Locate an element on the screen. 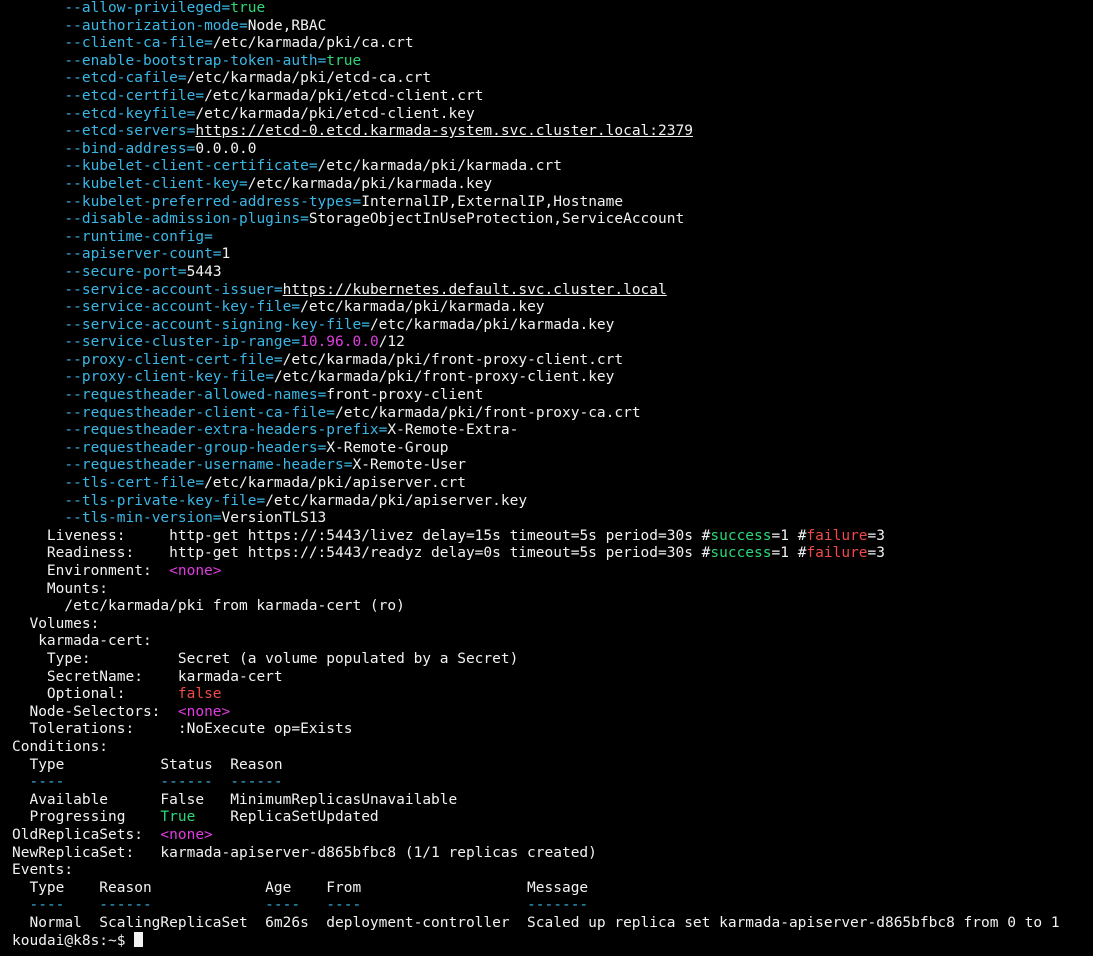 The width and height of the screenshot is (1093, 956). condition-type: Available is located at coordinates (86, 799).